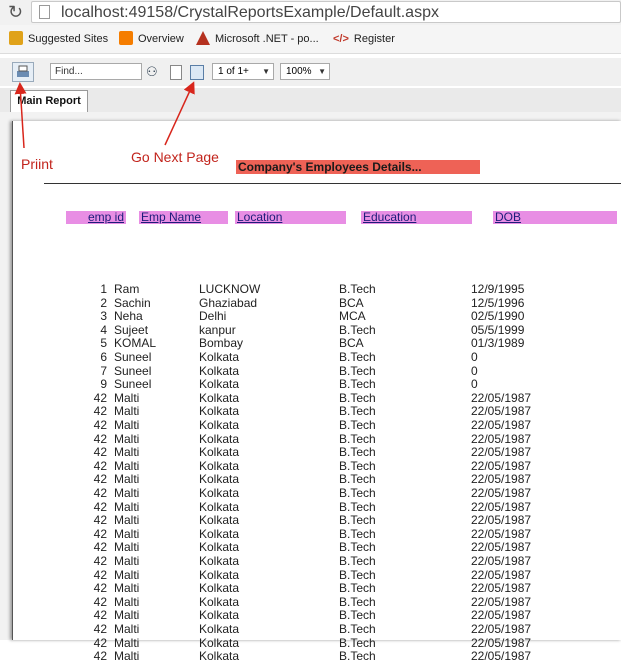  Describe the element at coordinates (20, 115) in the screenshot. I see `arrow-print` at that location.